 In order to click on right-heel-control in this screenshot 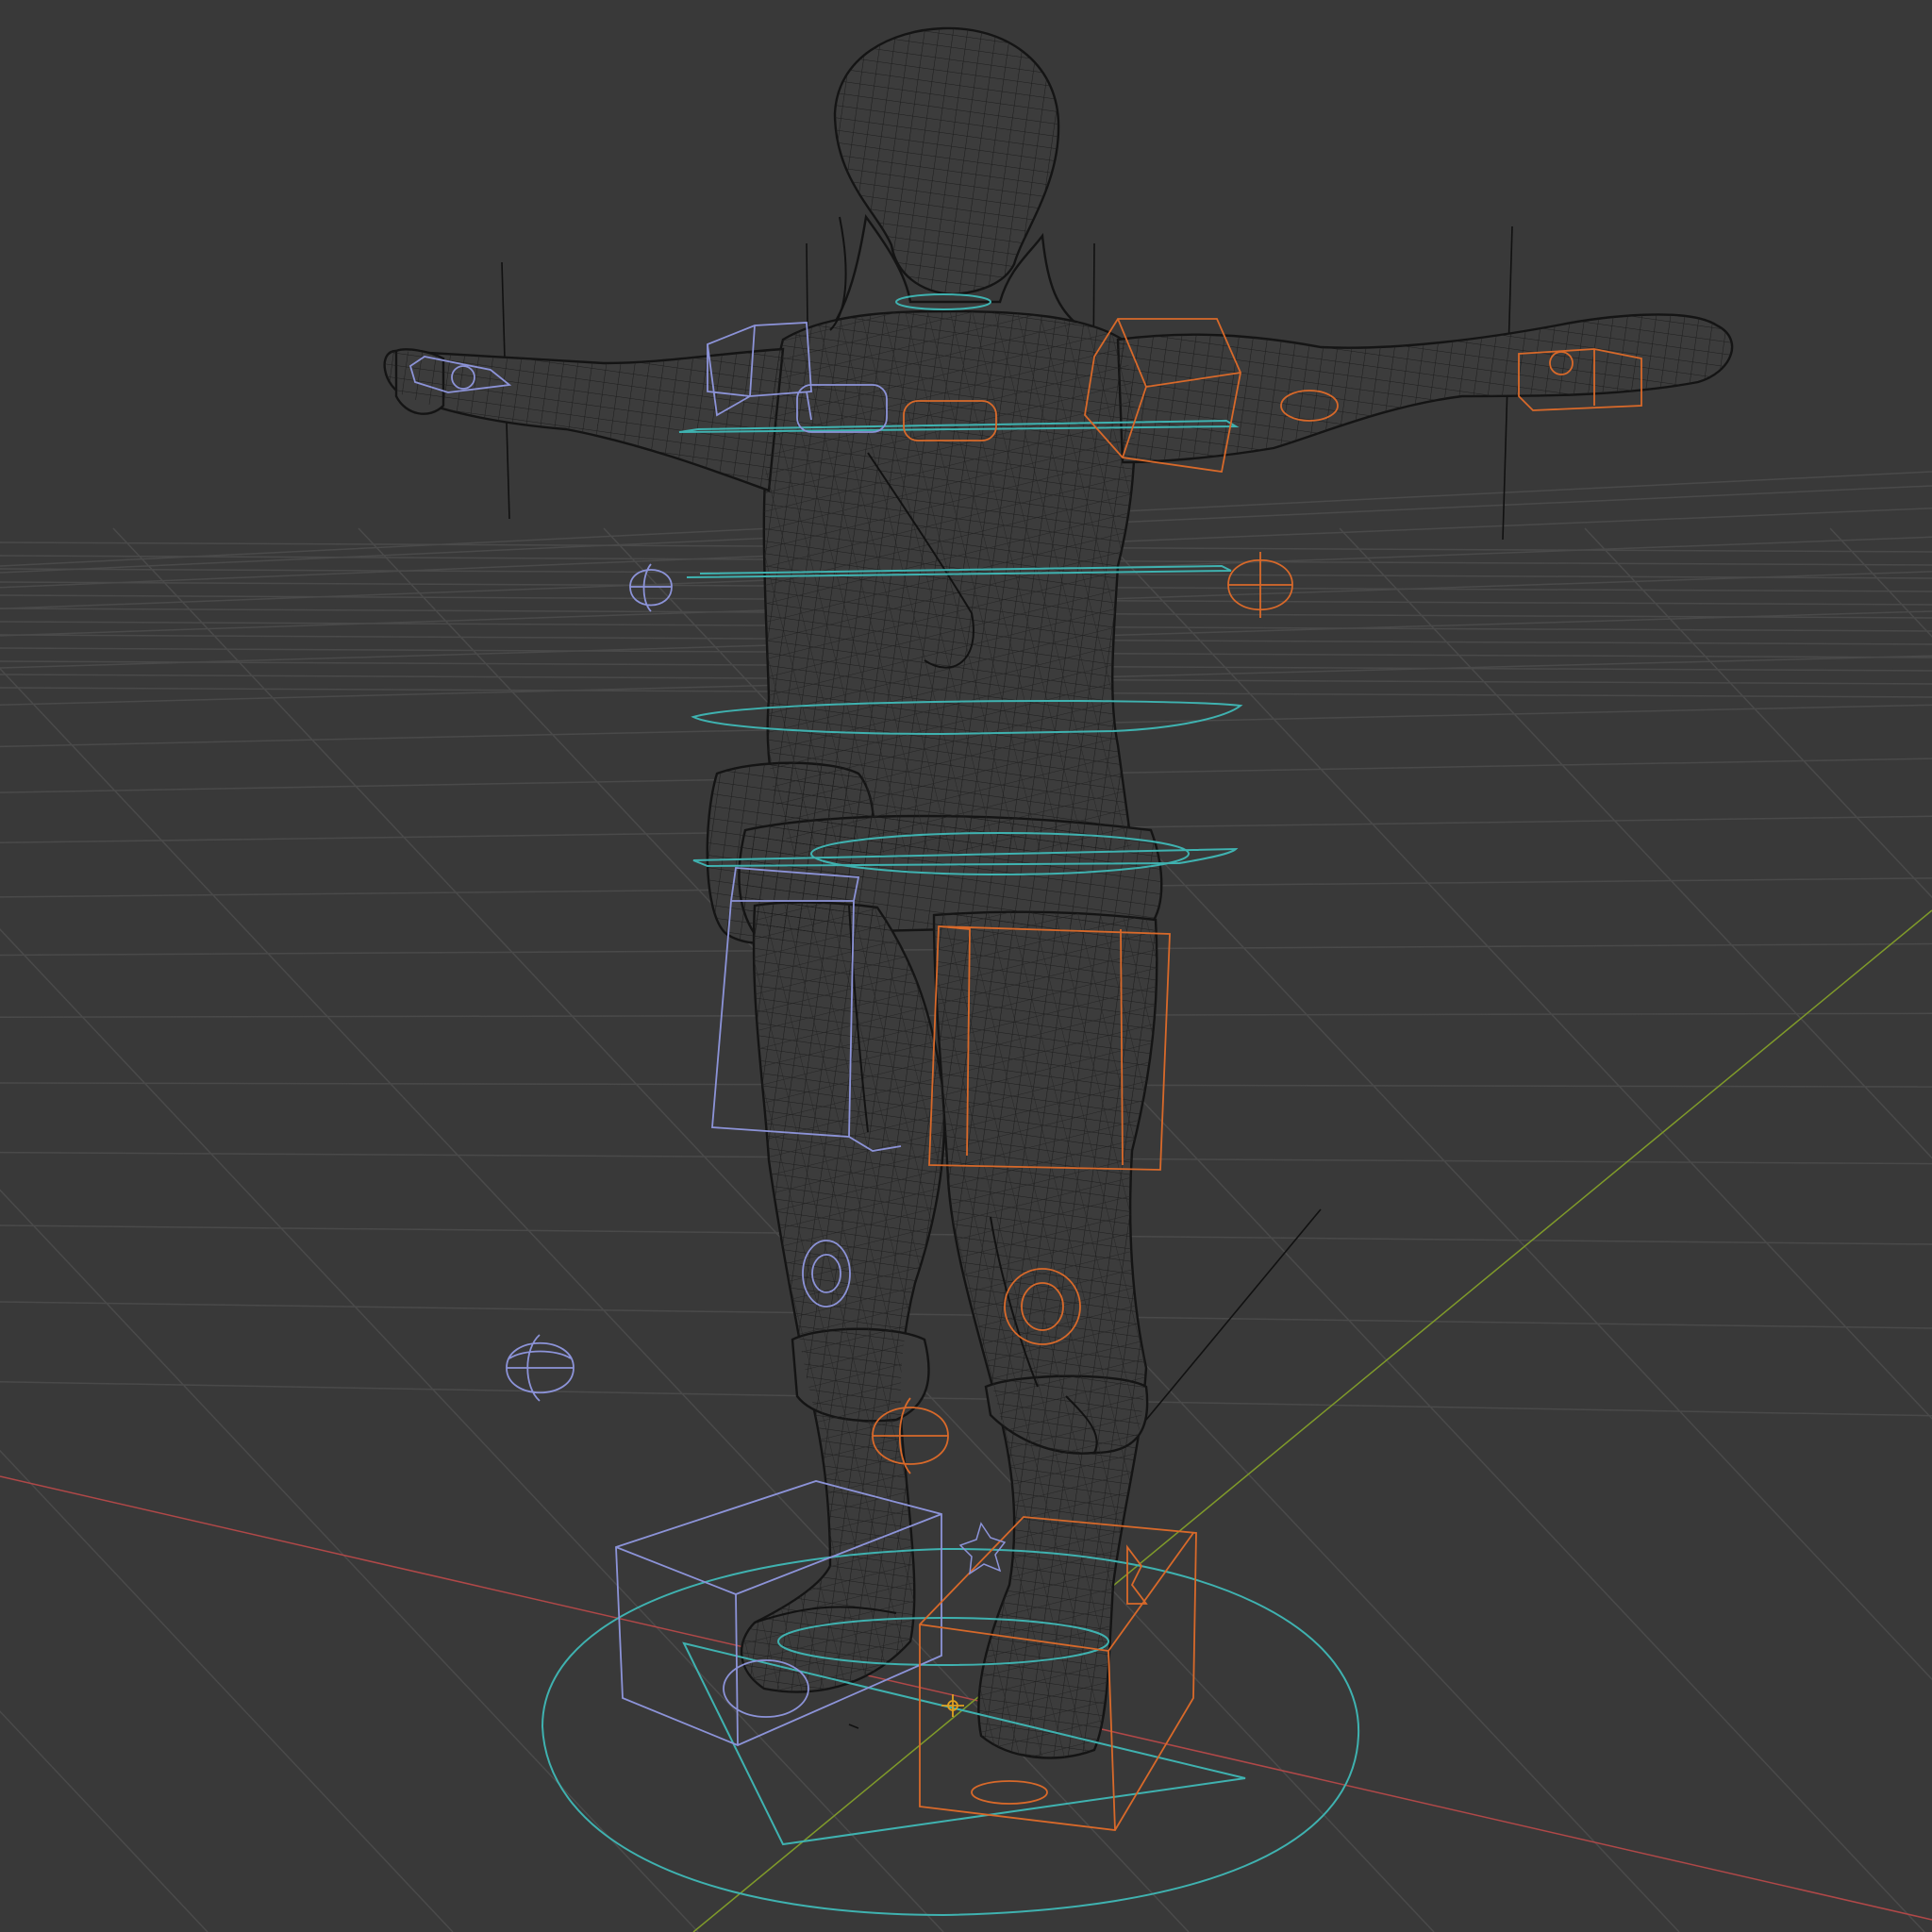, I will do `click(1010, 1792)`.